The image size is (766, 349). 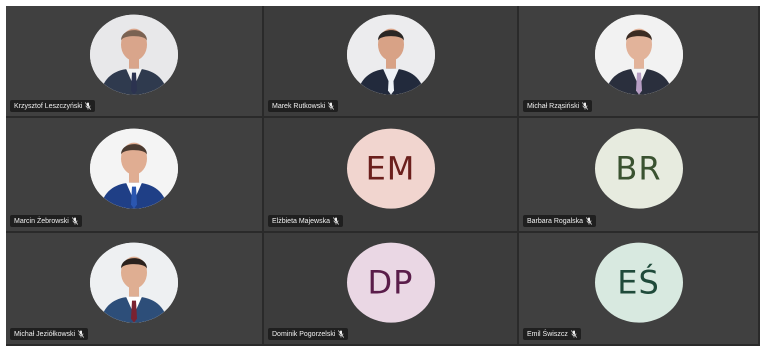 I want to click on participant-tile: Krzysztof Leszczyński, so click(x=135, y=62).